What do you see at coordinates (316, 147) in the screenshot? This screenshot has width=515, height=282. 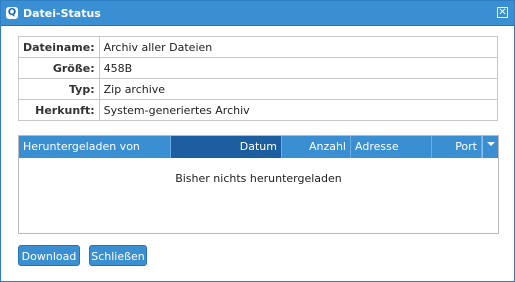 I see `column-header-count: Anzahl` at bounding box center [316, 147].